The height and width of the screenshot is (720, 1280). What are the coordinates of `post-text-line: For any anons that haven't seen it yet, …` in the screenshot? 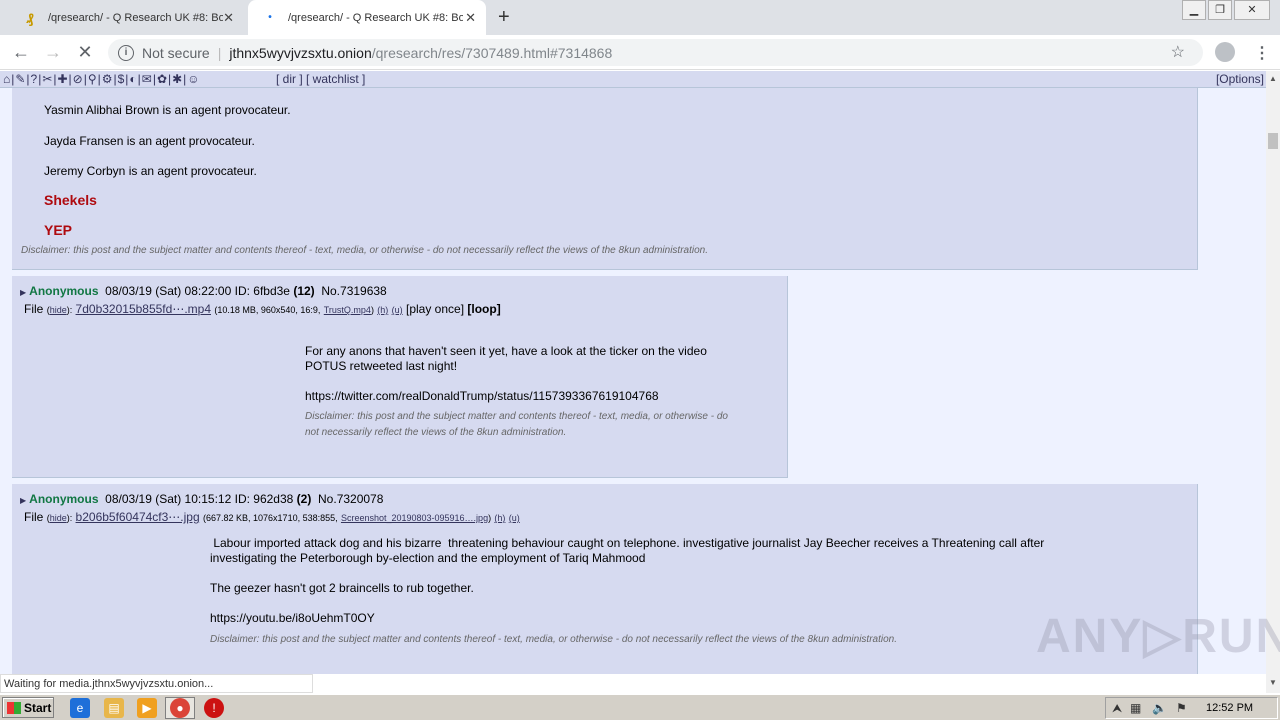 It's located at (506, 351).